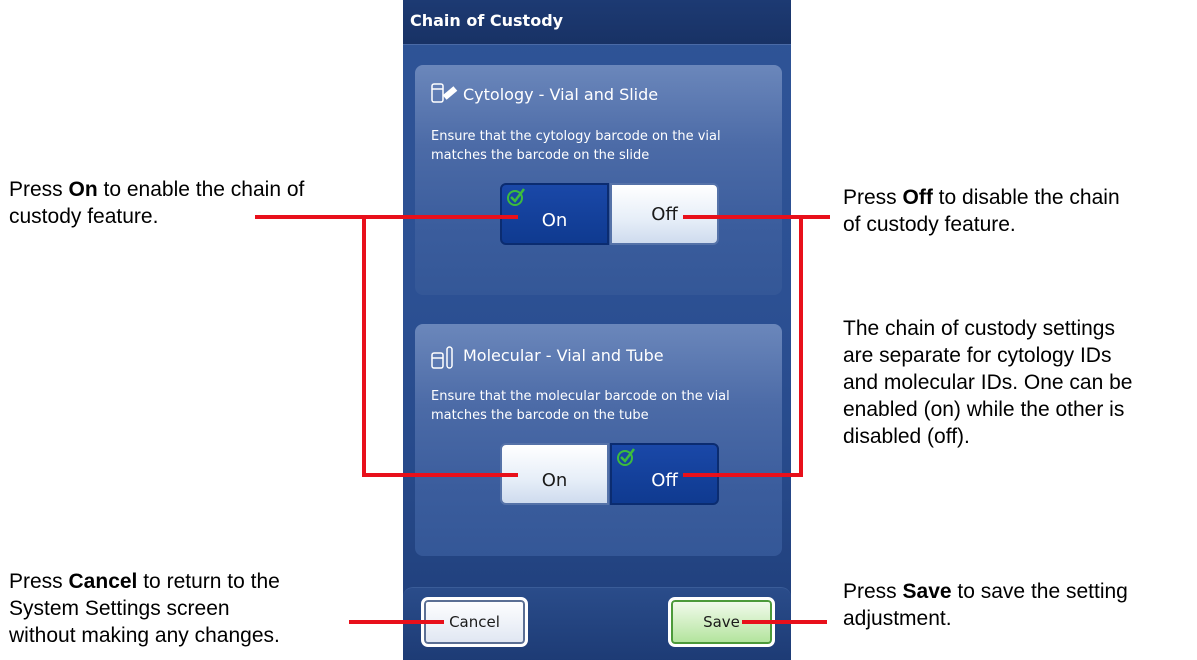 The width and height of the screenshot is (1197, 660). I want to click on annotation-cancel-pre: Press, so click(39, 581).